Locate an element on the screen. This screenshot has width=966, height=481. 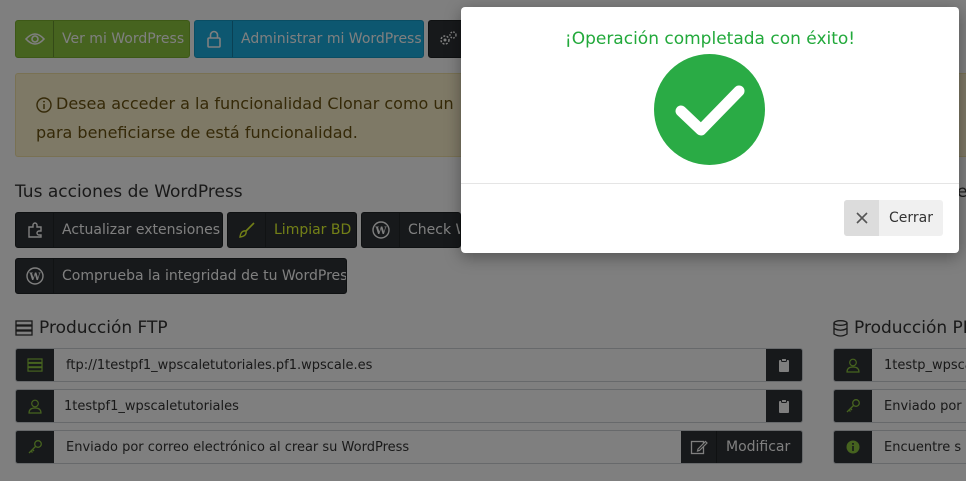
close-button: Cerrar is located at coordinates (893, 218).